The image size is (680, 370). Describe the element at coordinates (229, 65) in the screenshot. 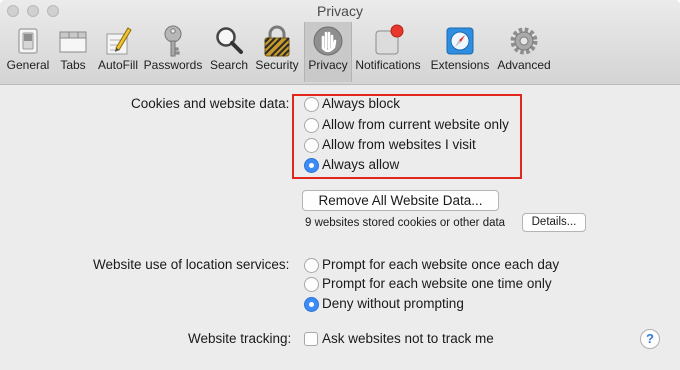

I see `toolbar-search-label: Search` at that location.